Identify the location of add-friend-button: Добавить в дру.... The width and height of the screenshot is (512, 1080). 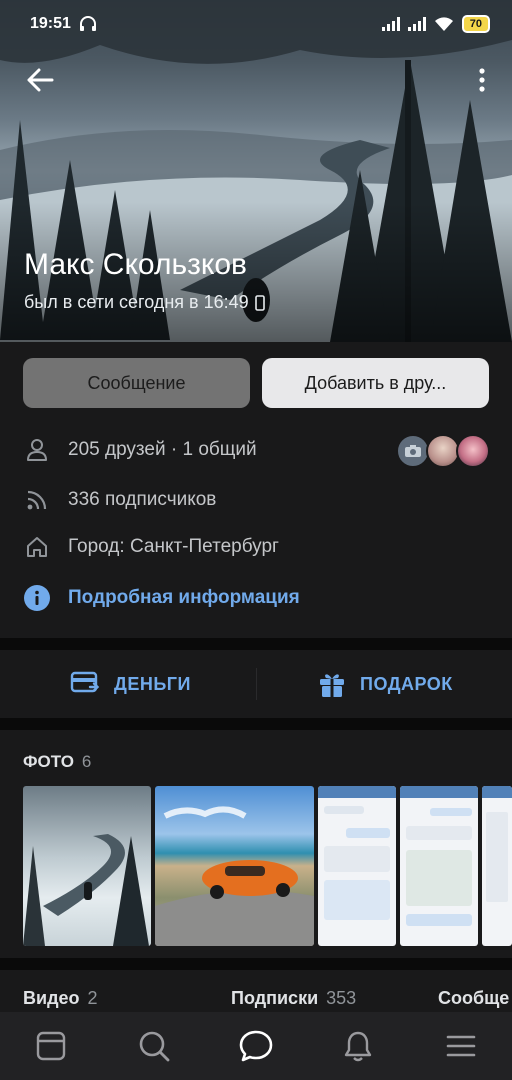
(375, 383).